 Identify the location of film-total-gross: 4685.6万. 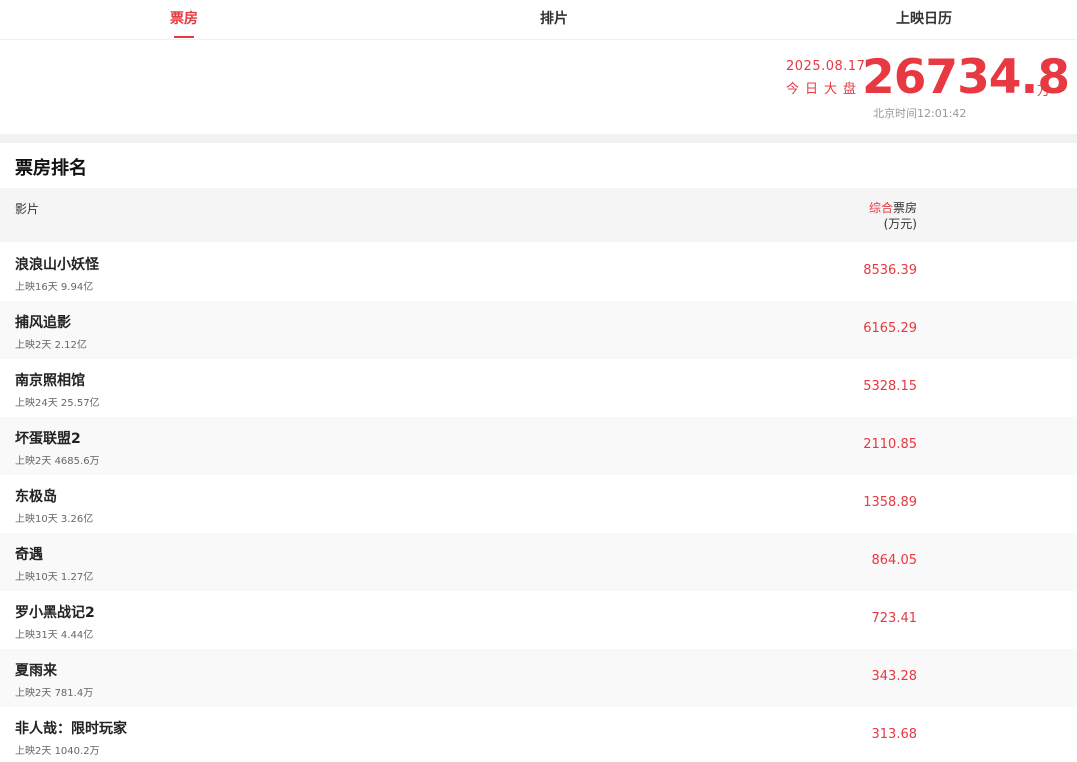
(77, 461).